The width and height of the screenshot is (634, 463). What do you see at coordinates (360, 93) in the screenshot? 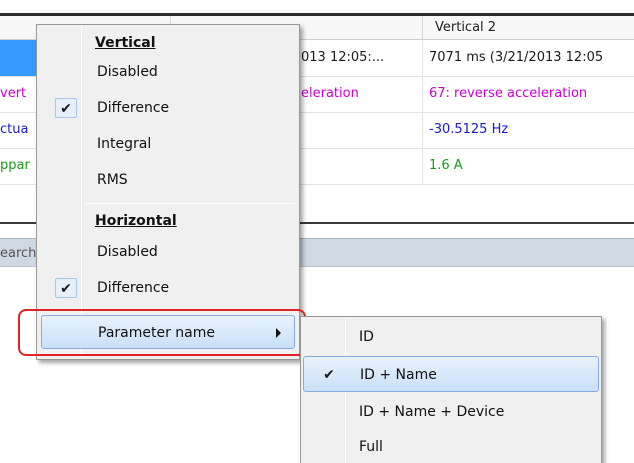
I see `table-cell: eleration` at bounding box center [360, 93].